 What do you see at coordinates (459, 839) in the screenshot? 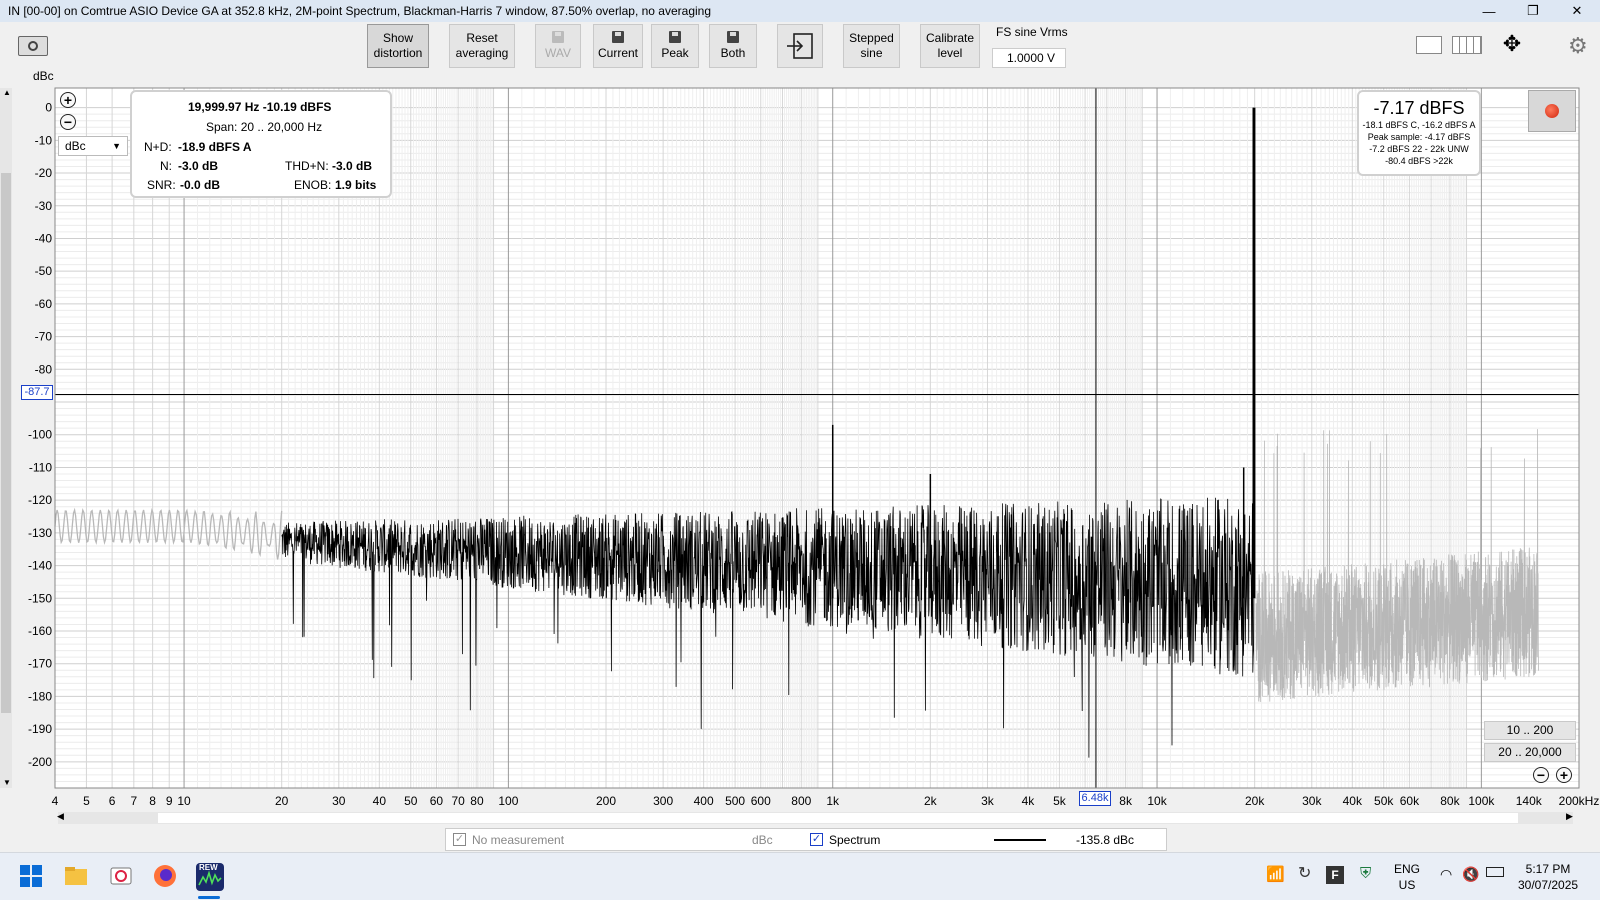
I see `no-measurement-checkbox: ✓` at bounding box center [459, 839].